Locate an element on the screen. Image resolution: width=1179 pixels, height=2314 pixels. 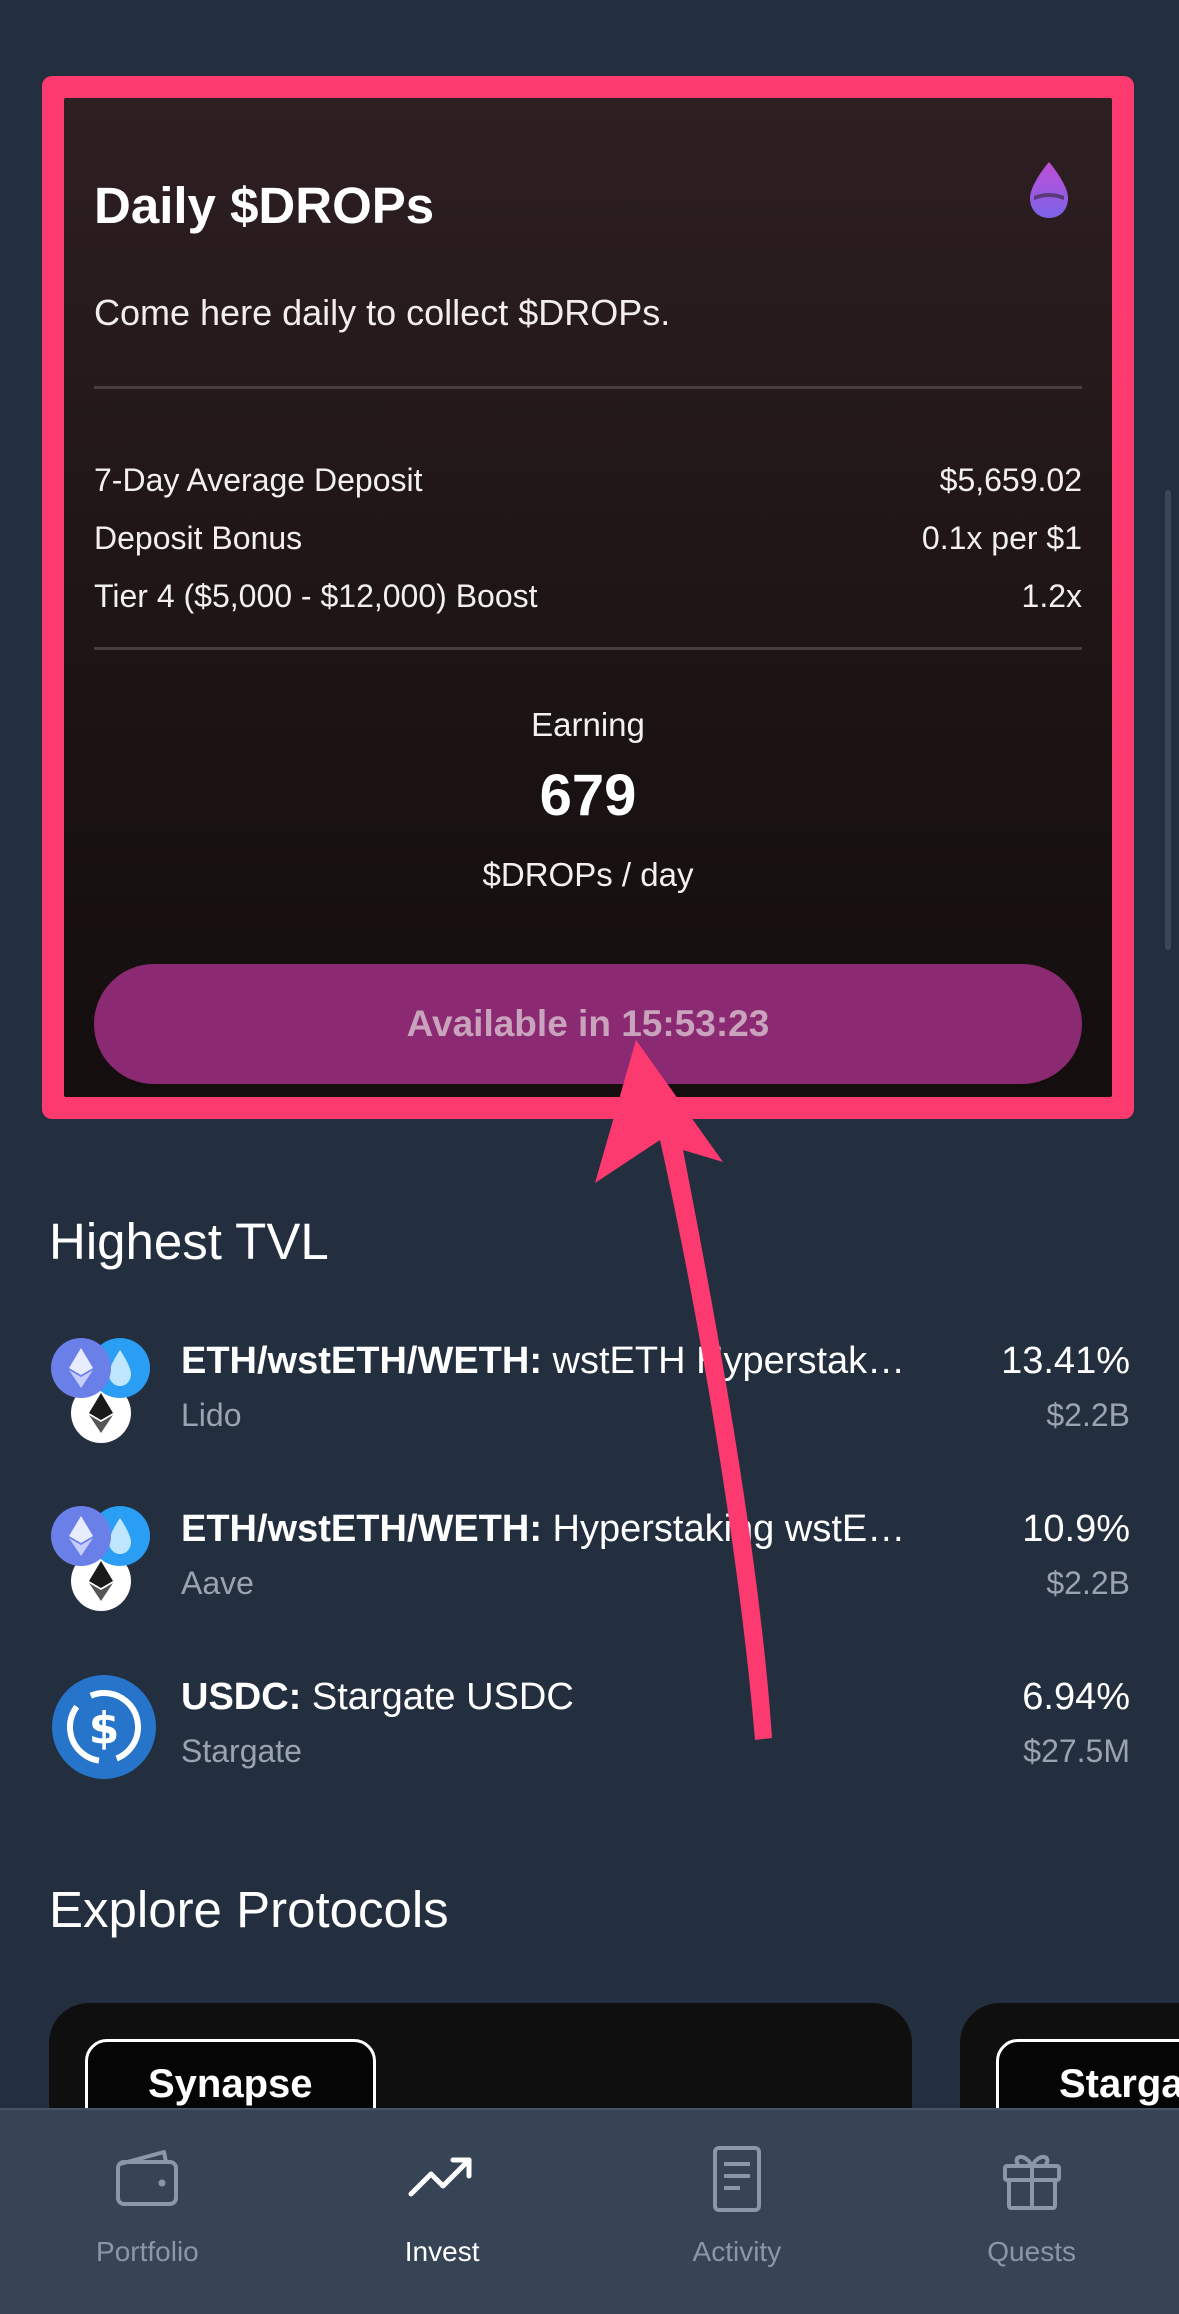
tab-label: Activity is located at coordinates (737, 2251).